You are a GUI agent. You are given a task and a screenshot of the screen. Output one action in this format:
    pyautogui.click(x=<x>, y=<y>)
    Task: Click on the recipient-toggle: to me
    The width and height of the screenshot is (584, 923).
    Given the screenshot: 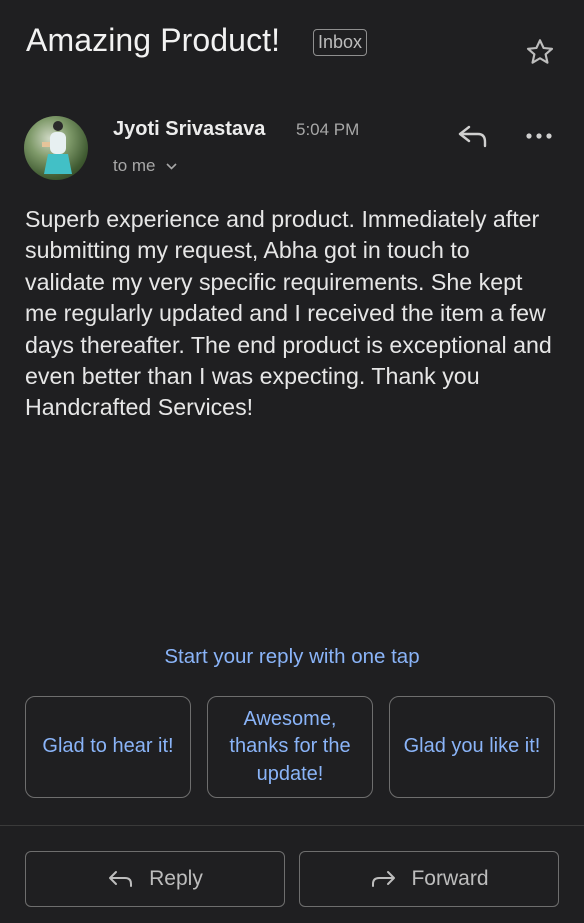 What is the action you would take?
    pyautogui.click(x=145, y=166)
    